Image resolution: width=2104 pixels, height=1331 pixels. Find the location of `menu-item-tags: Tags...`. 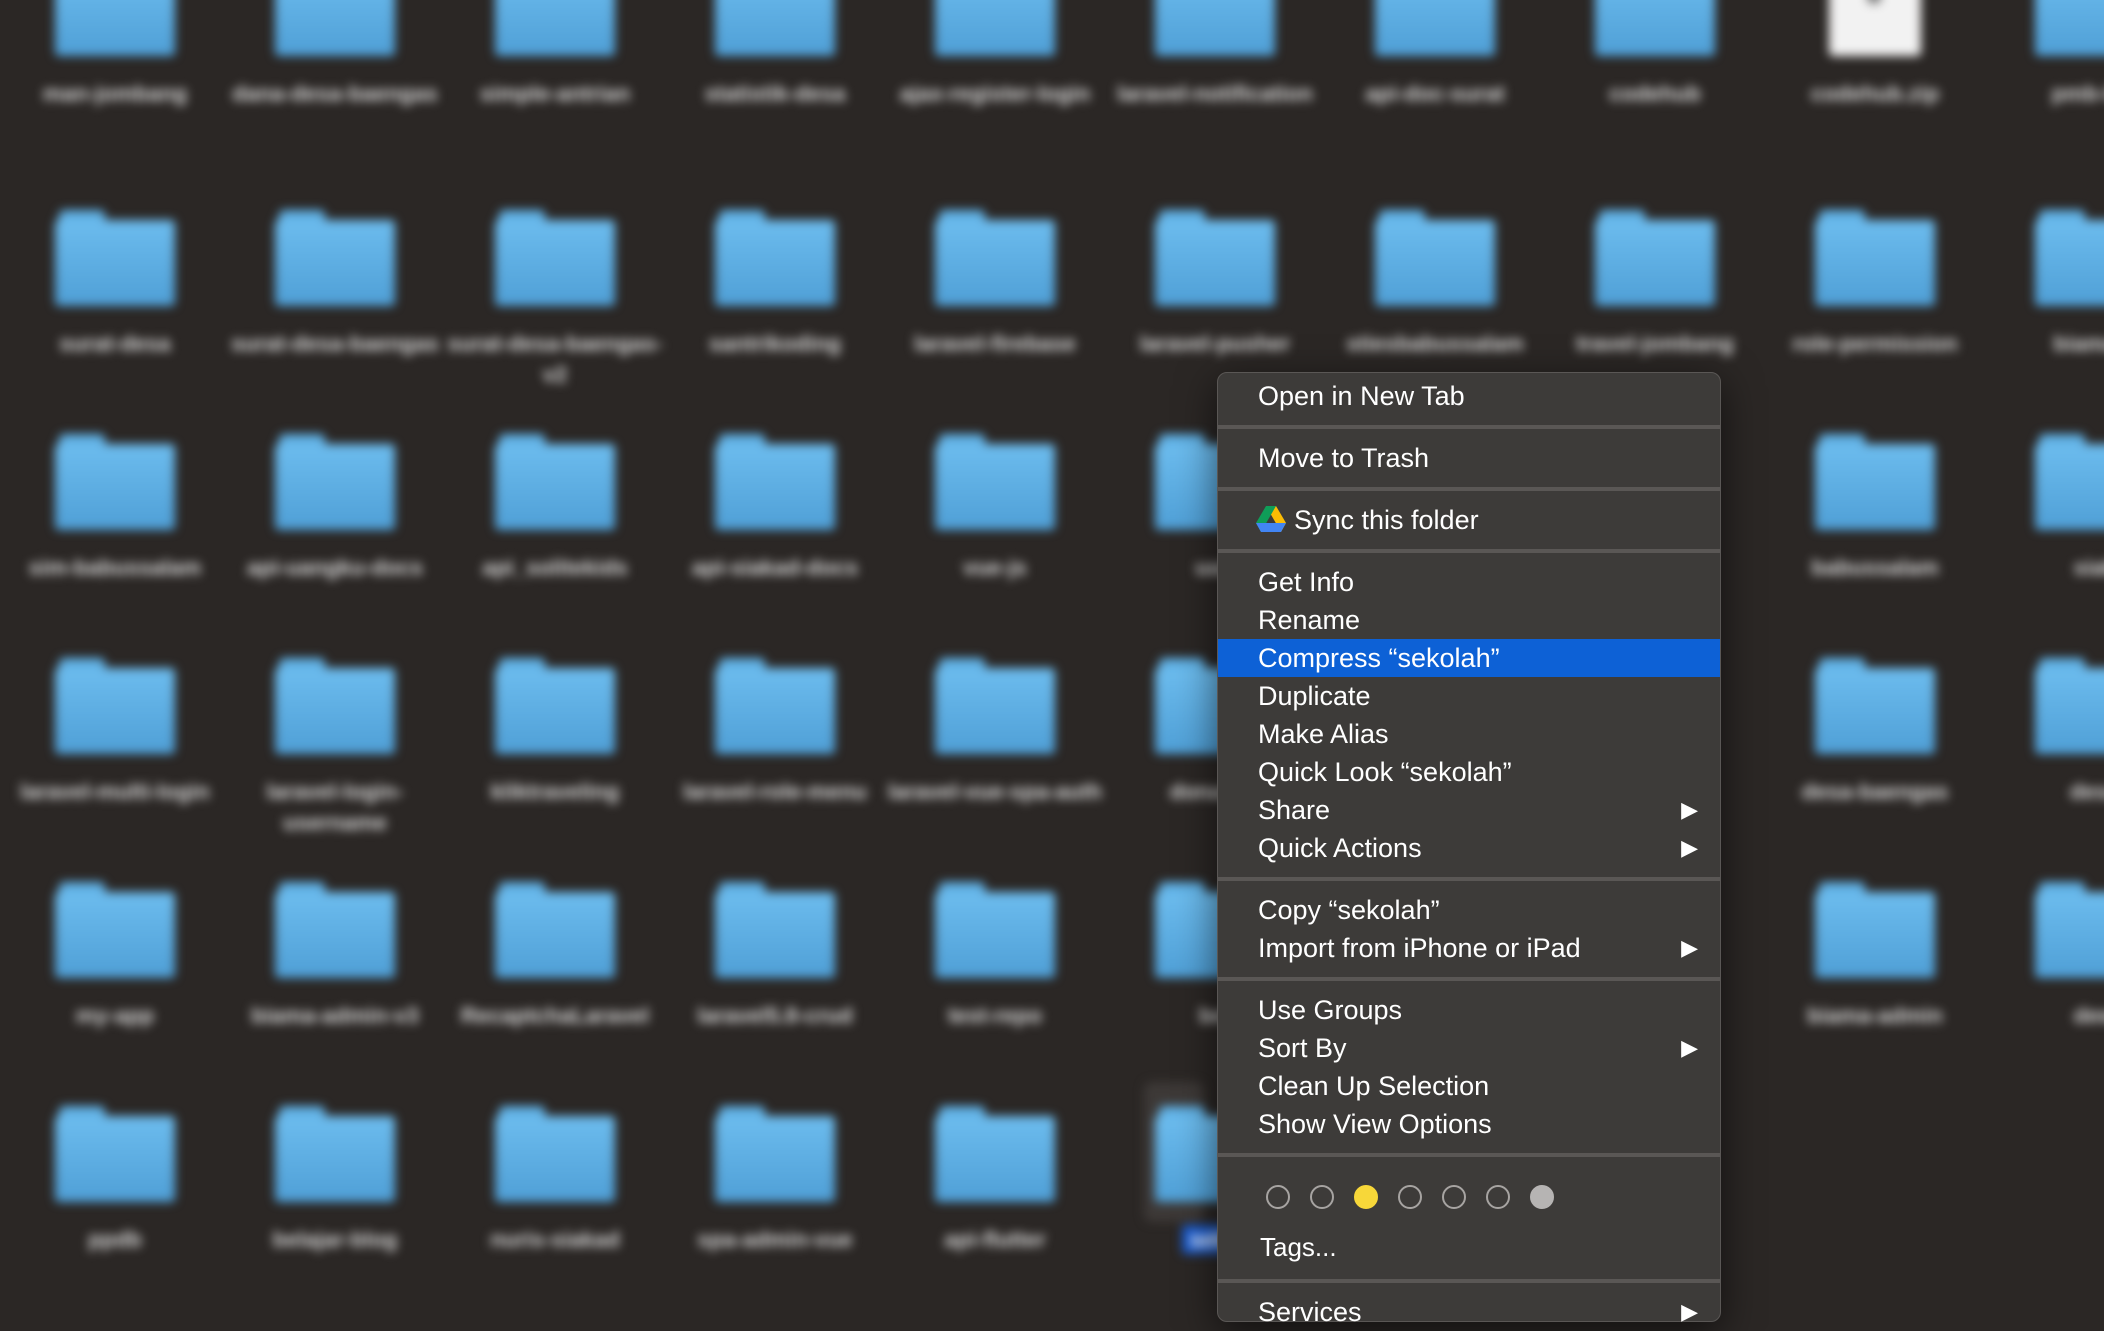

menu-item-tags: Tags... is located at coordinates (1469, 1247).